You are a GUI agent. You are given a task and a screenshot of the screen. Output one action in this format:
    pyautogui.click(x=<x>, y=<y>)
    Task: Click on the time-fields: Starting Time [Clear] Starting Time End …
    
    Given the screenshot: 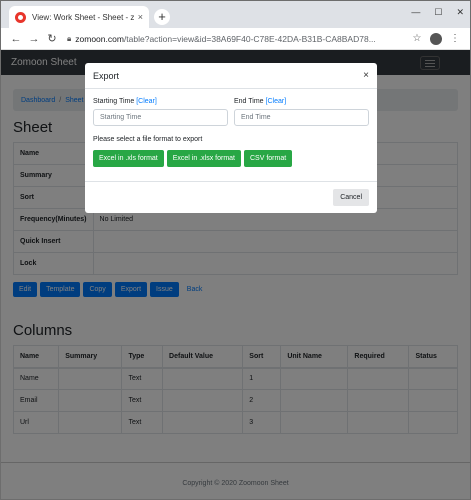 What is the action you would take?
    pyautogui.click(x=231, y=112)
    